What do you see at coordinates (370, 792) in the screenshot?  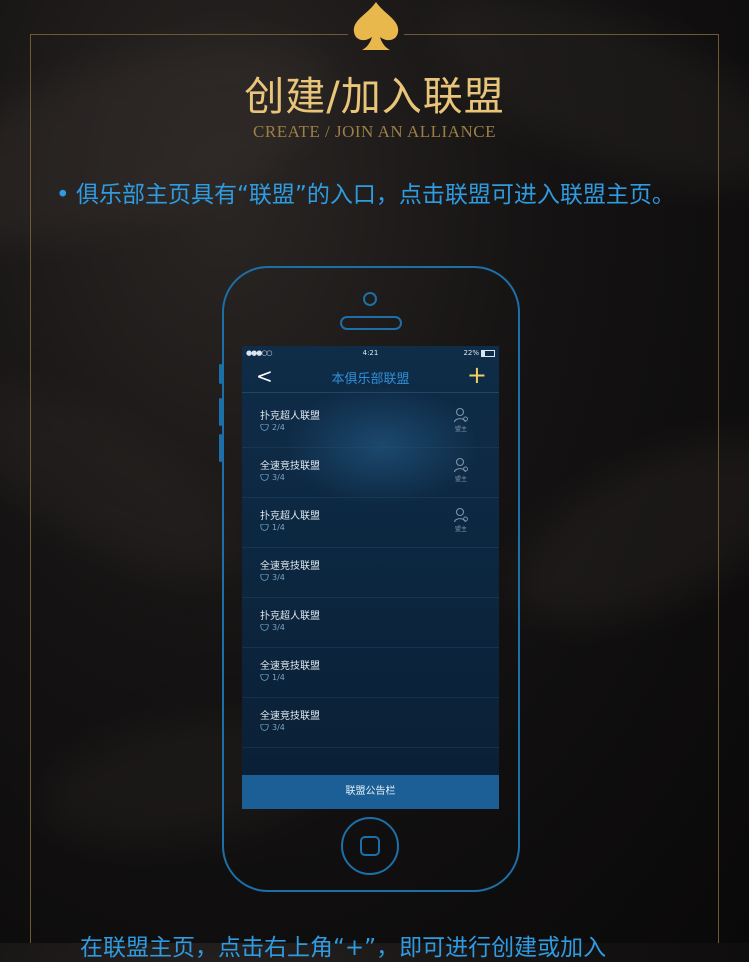 I see `alliance-notice-board-button: 联盟公告栏` at bounding box center [370, 792].